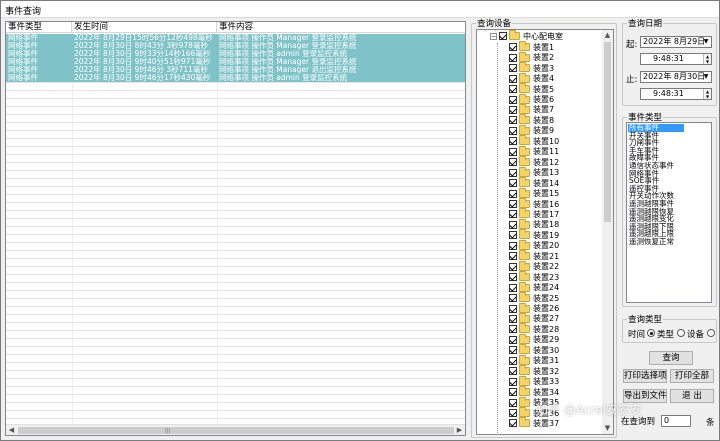 The image size is (720, 441). I want to click on tree-node-device: 装置25, so click(534, 298).